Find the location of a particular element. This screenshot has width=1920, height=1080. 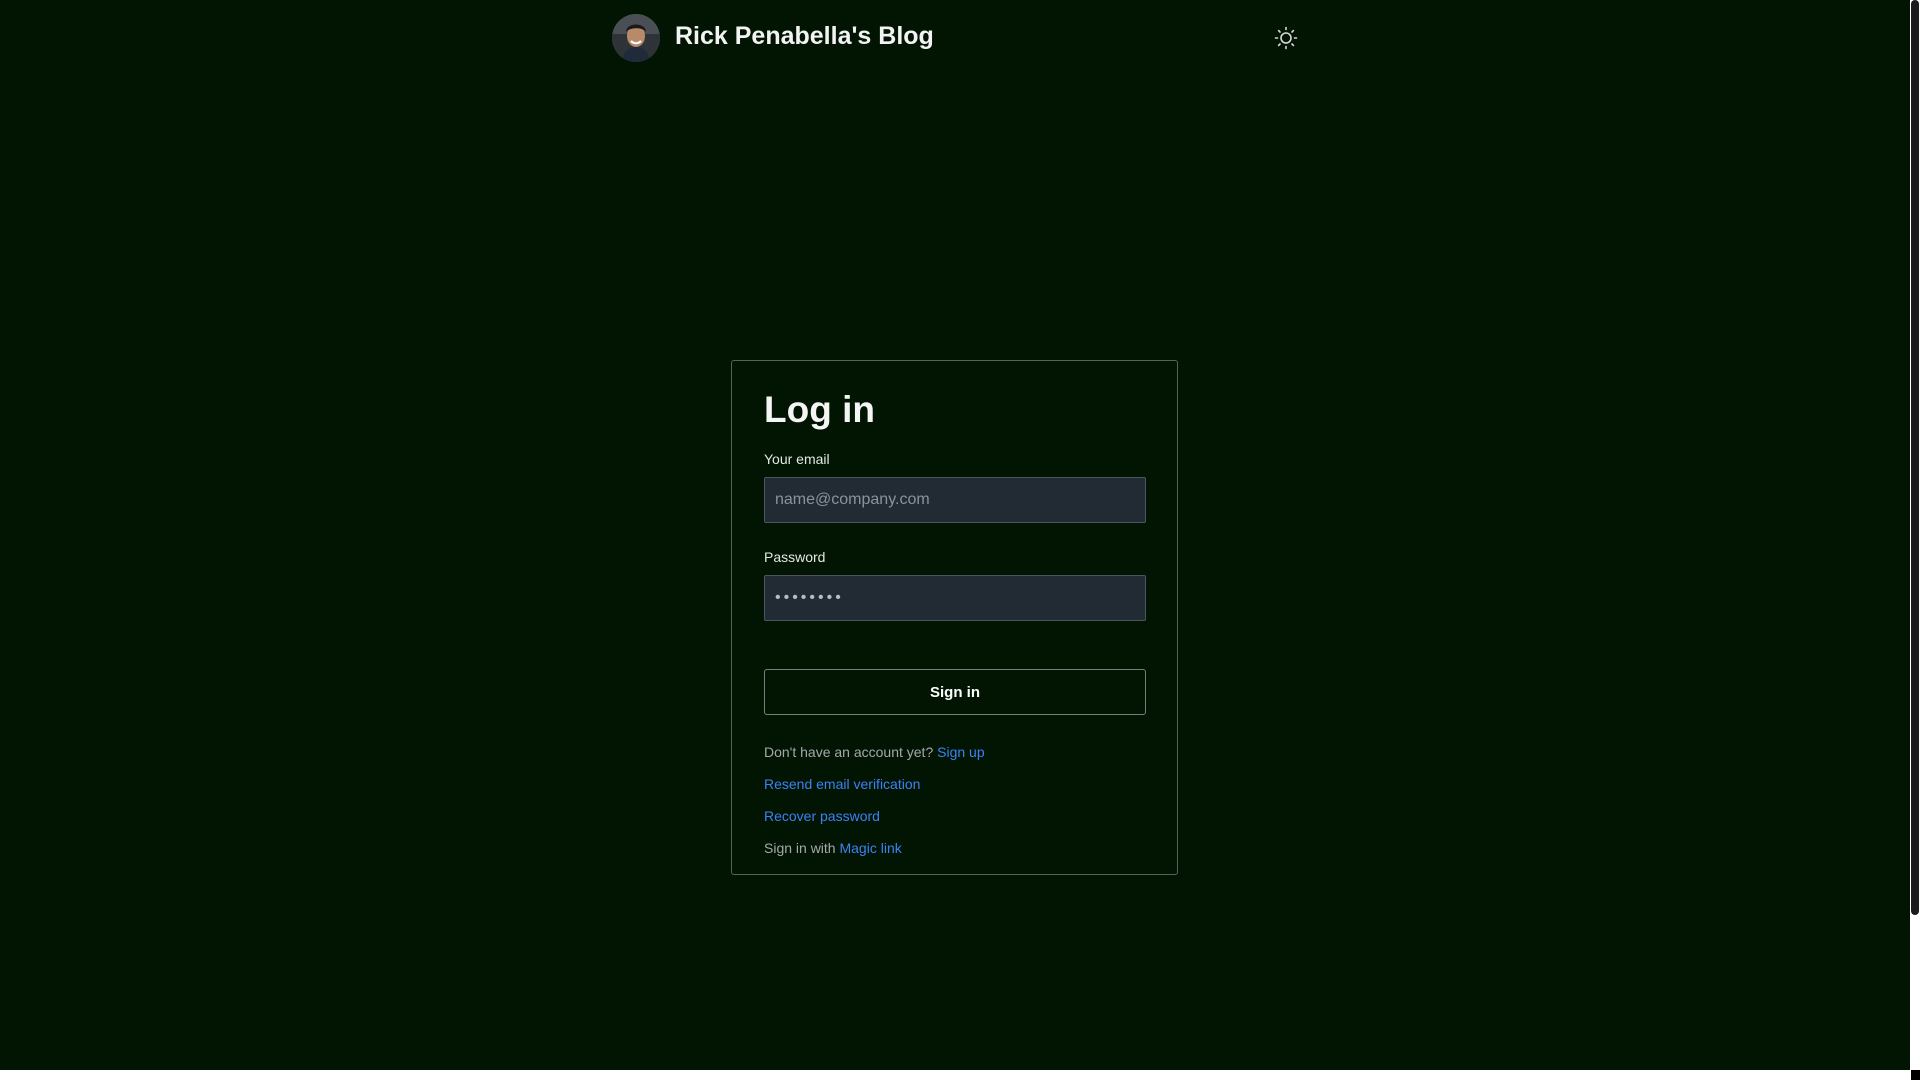

email-label: Your email is located at coordinates (797, 459).